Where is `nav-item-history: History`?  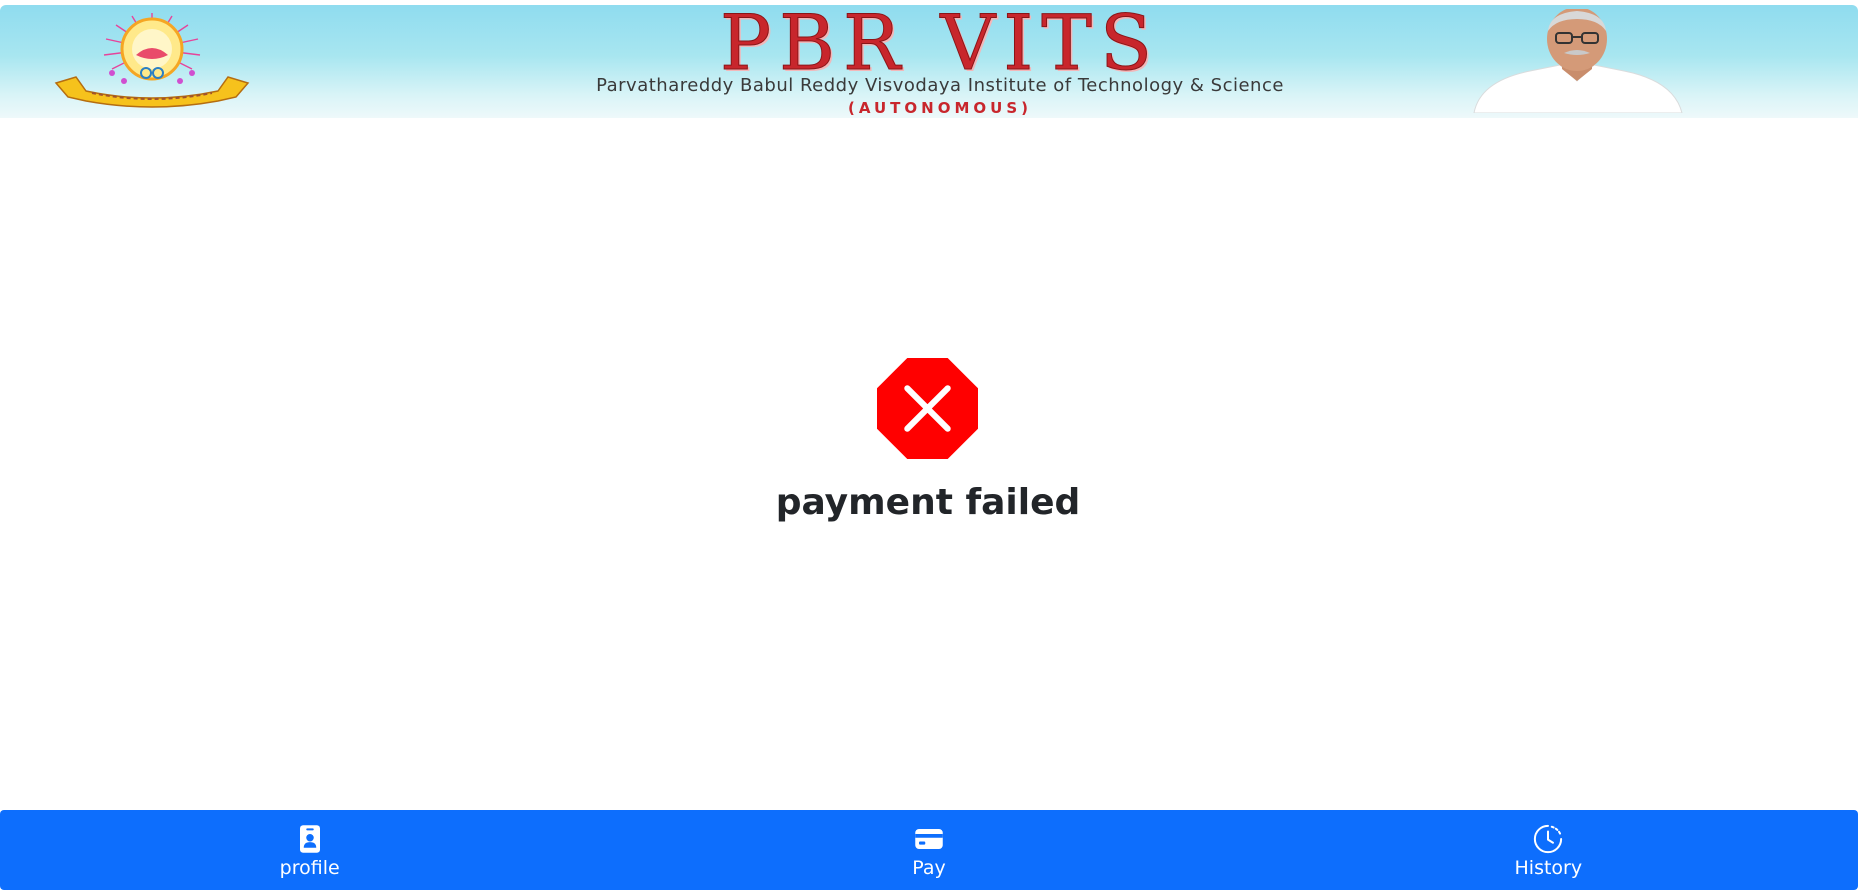 nav-item-history: History is located at coordinates (1548, 850).